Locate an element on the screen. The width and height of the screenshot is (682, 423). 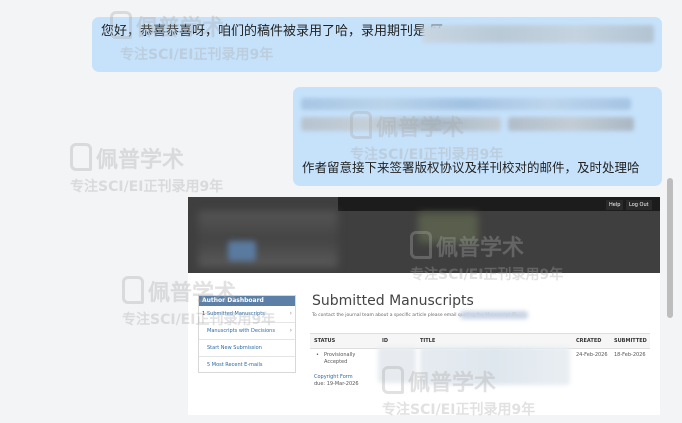
redacted-title is located at coordinates (495, 366).